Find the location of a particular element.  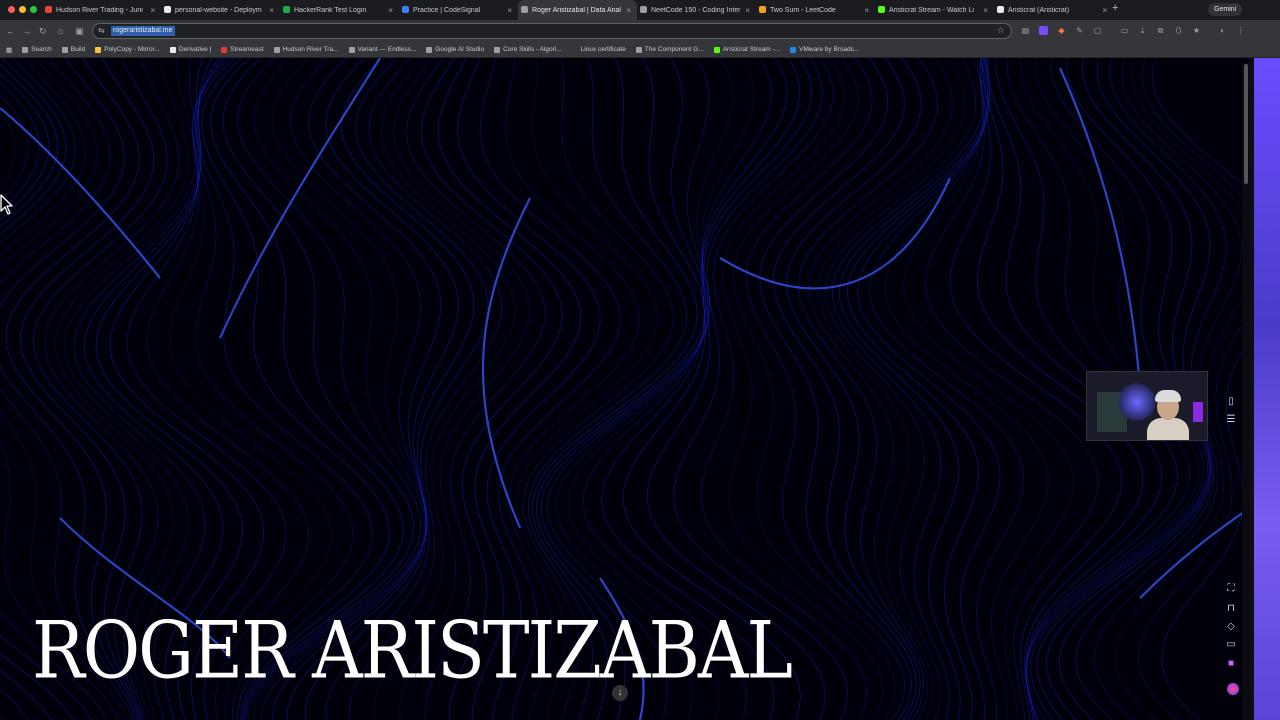

bookmark-item: Derivative | is located at coordinates (190, 49).